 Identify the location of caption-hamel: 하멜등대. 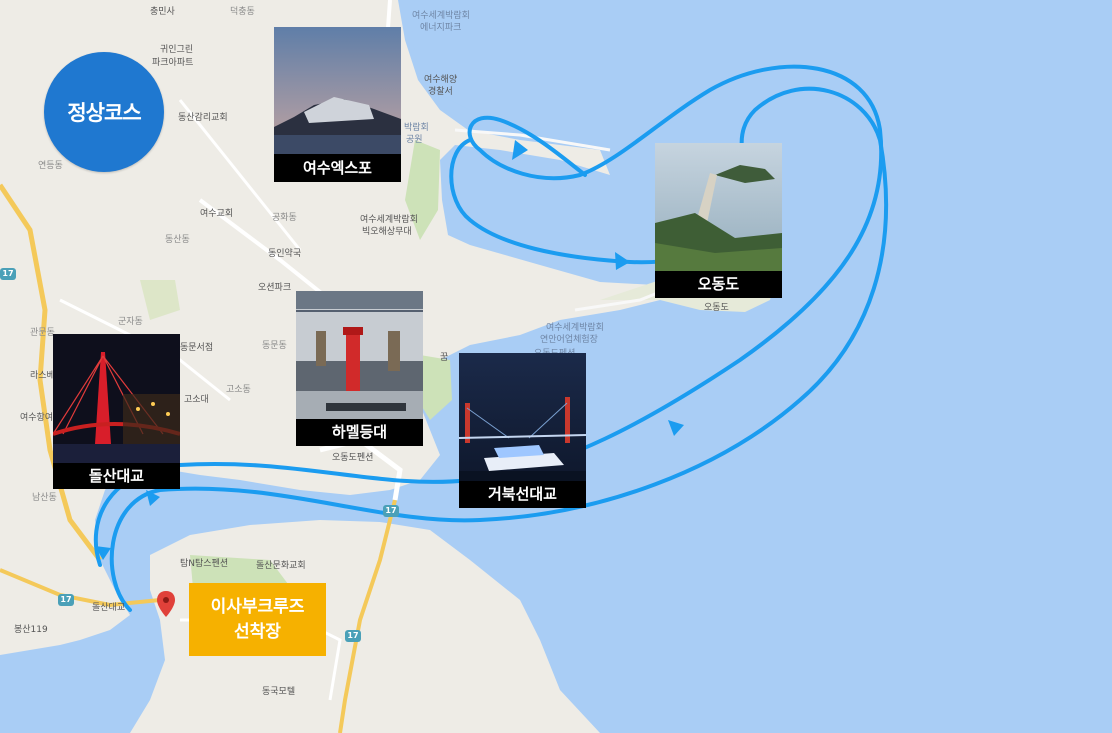
(359, 432).